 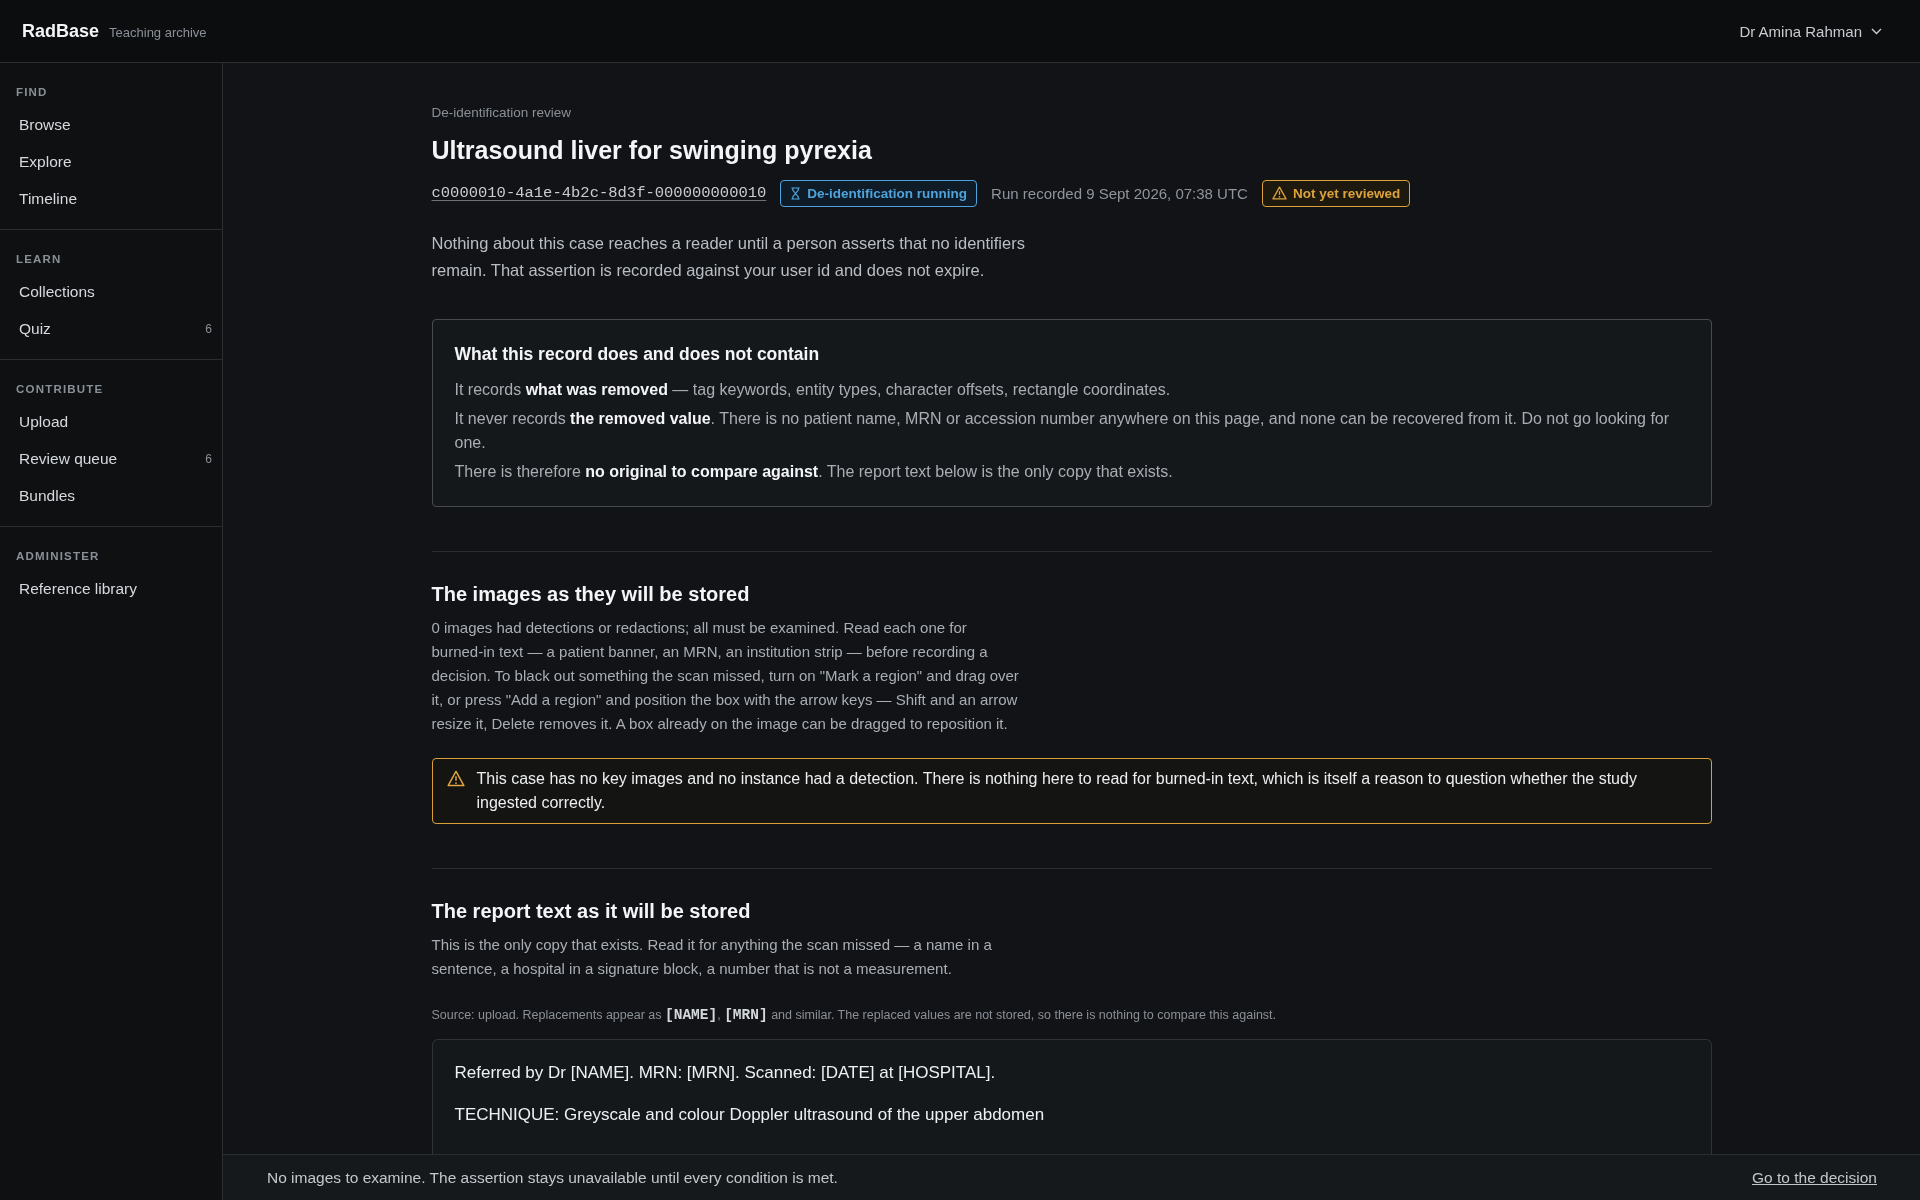 I want to click on app-subtitle: Teaching archive, so click(x=158, y=32).